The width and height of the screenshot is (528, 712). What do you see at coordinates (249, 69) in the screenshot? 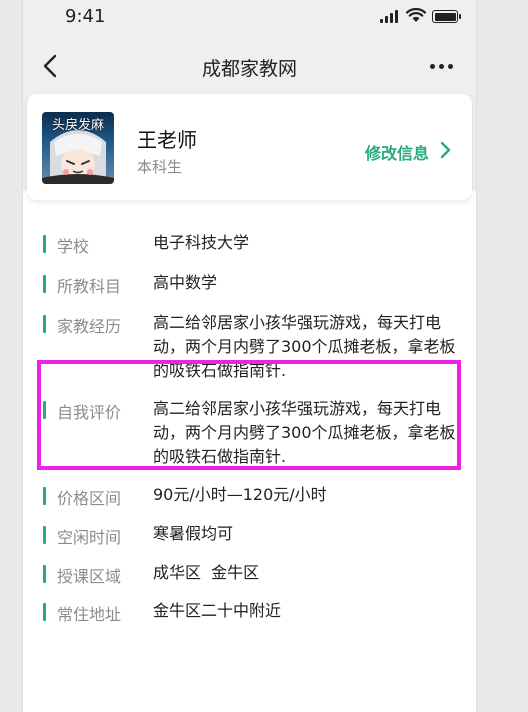
I see `page-title: 成都家教网` at bounding box center [249, 69].